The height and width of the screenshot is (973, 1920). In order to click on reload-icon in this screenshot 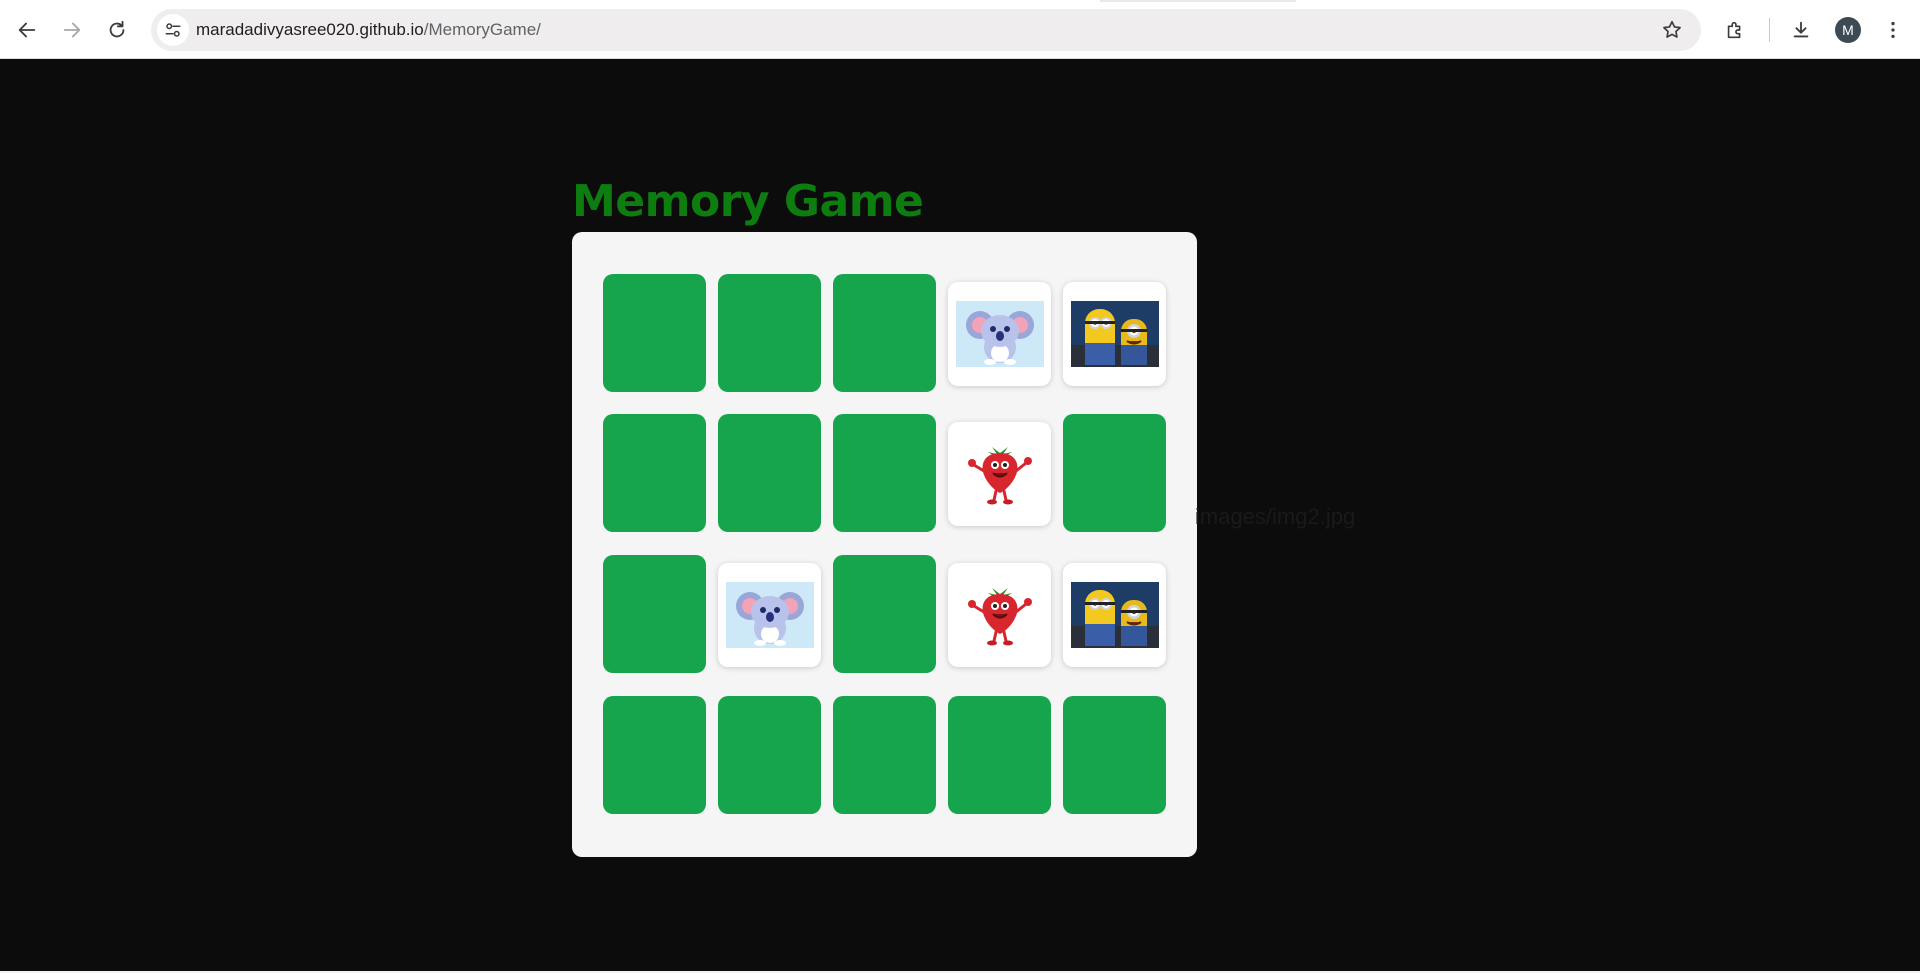, I will do `click(117, 29)`.